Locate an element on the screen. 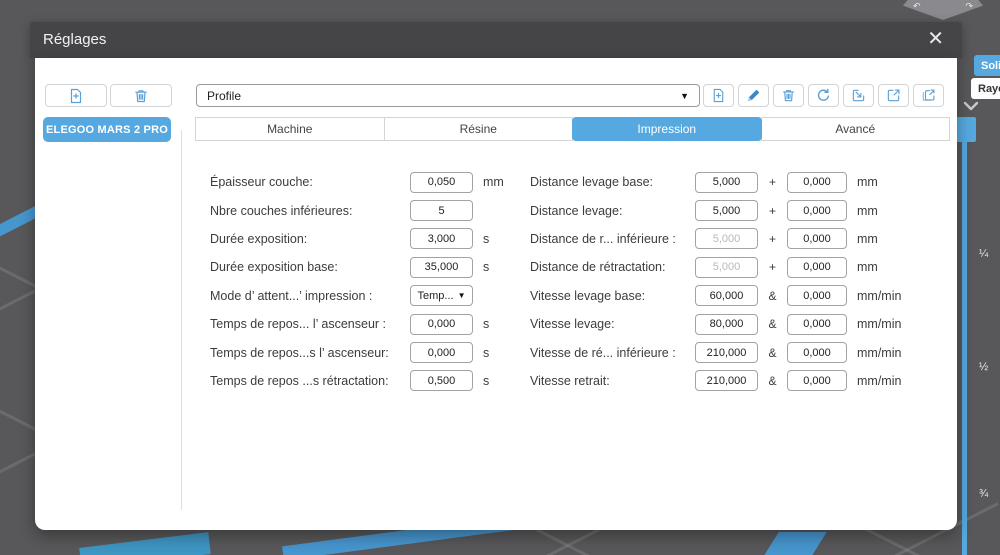 This screenshot has width=1000, height=555. tab: Résine is located at coordinates (478, 129).